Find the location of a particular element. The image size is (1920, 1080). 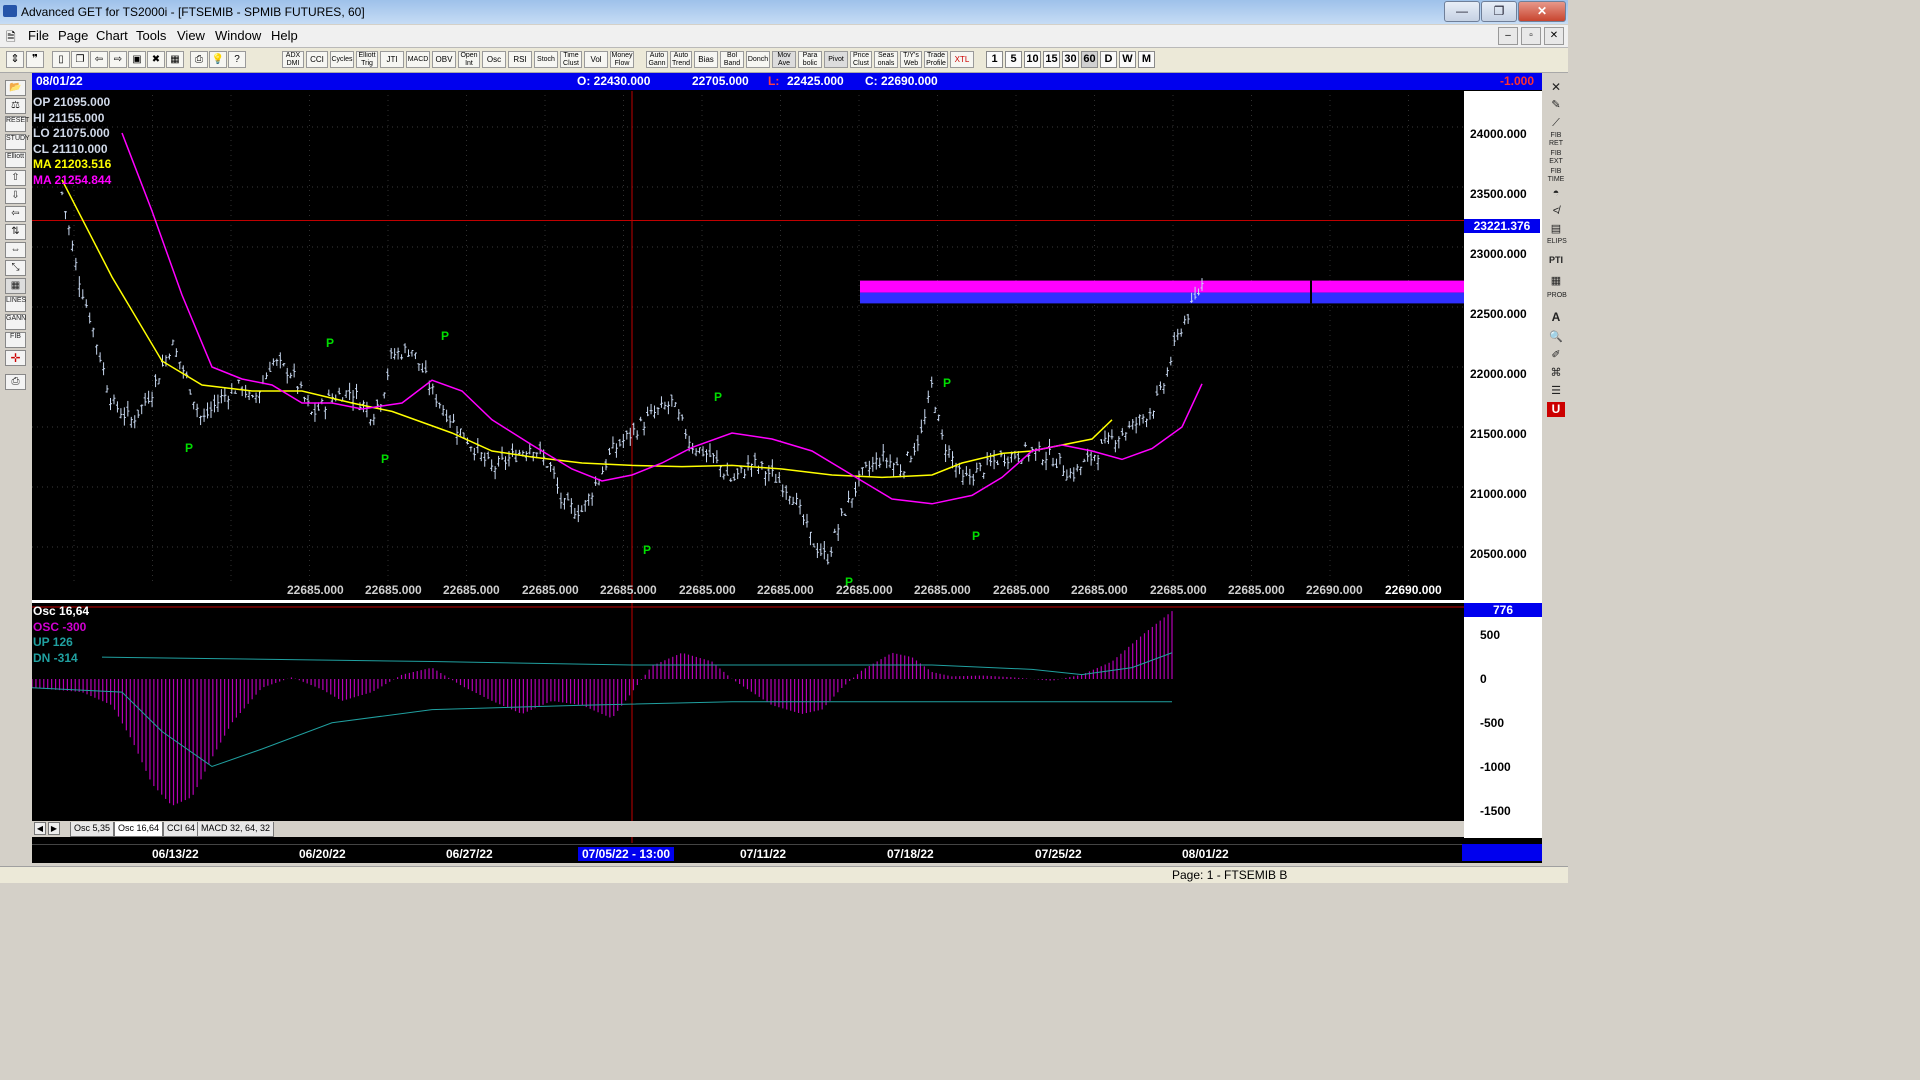

menu-window: Window is located at coordinates (238, 35).